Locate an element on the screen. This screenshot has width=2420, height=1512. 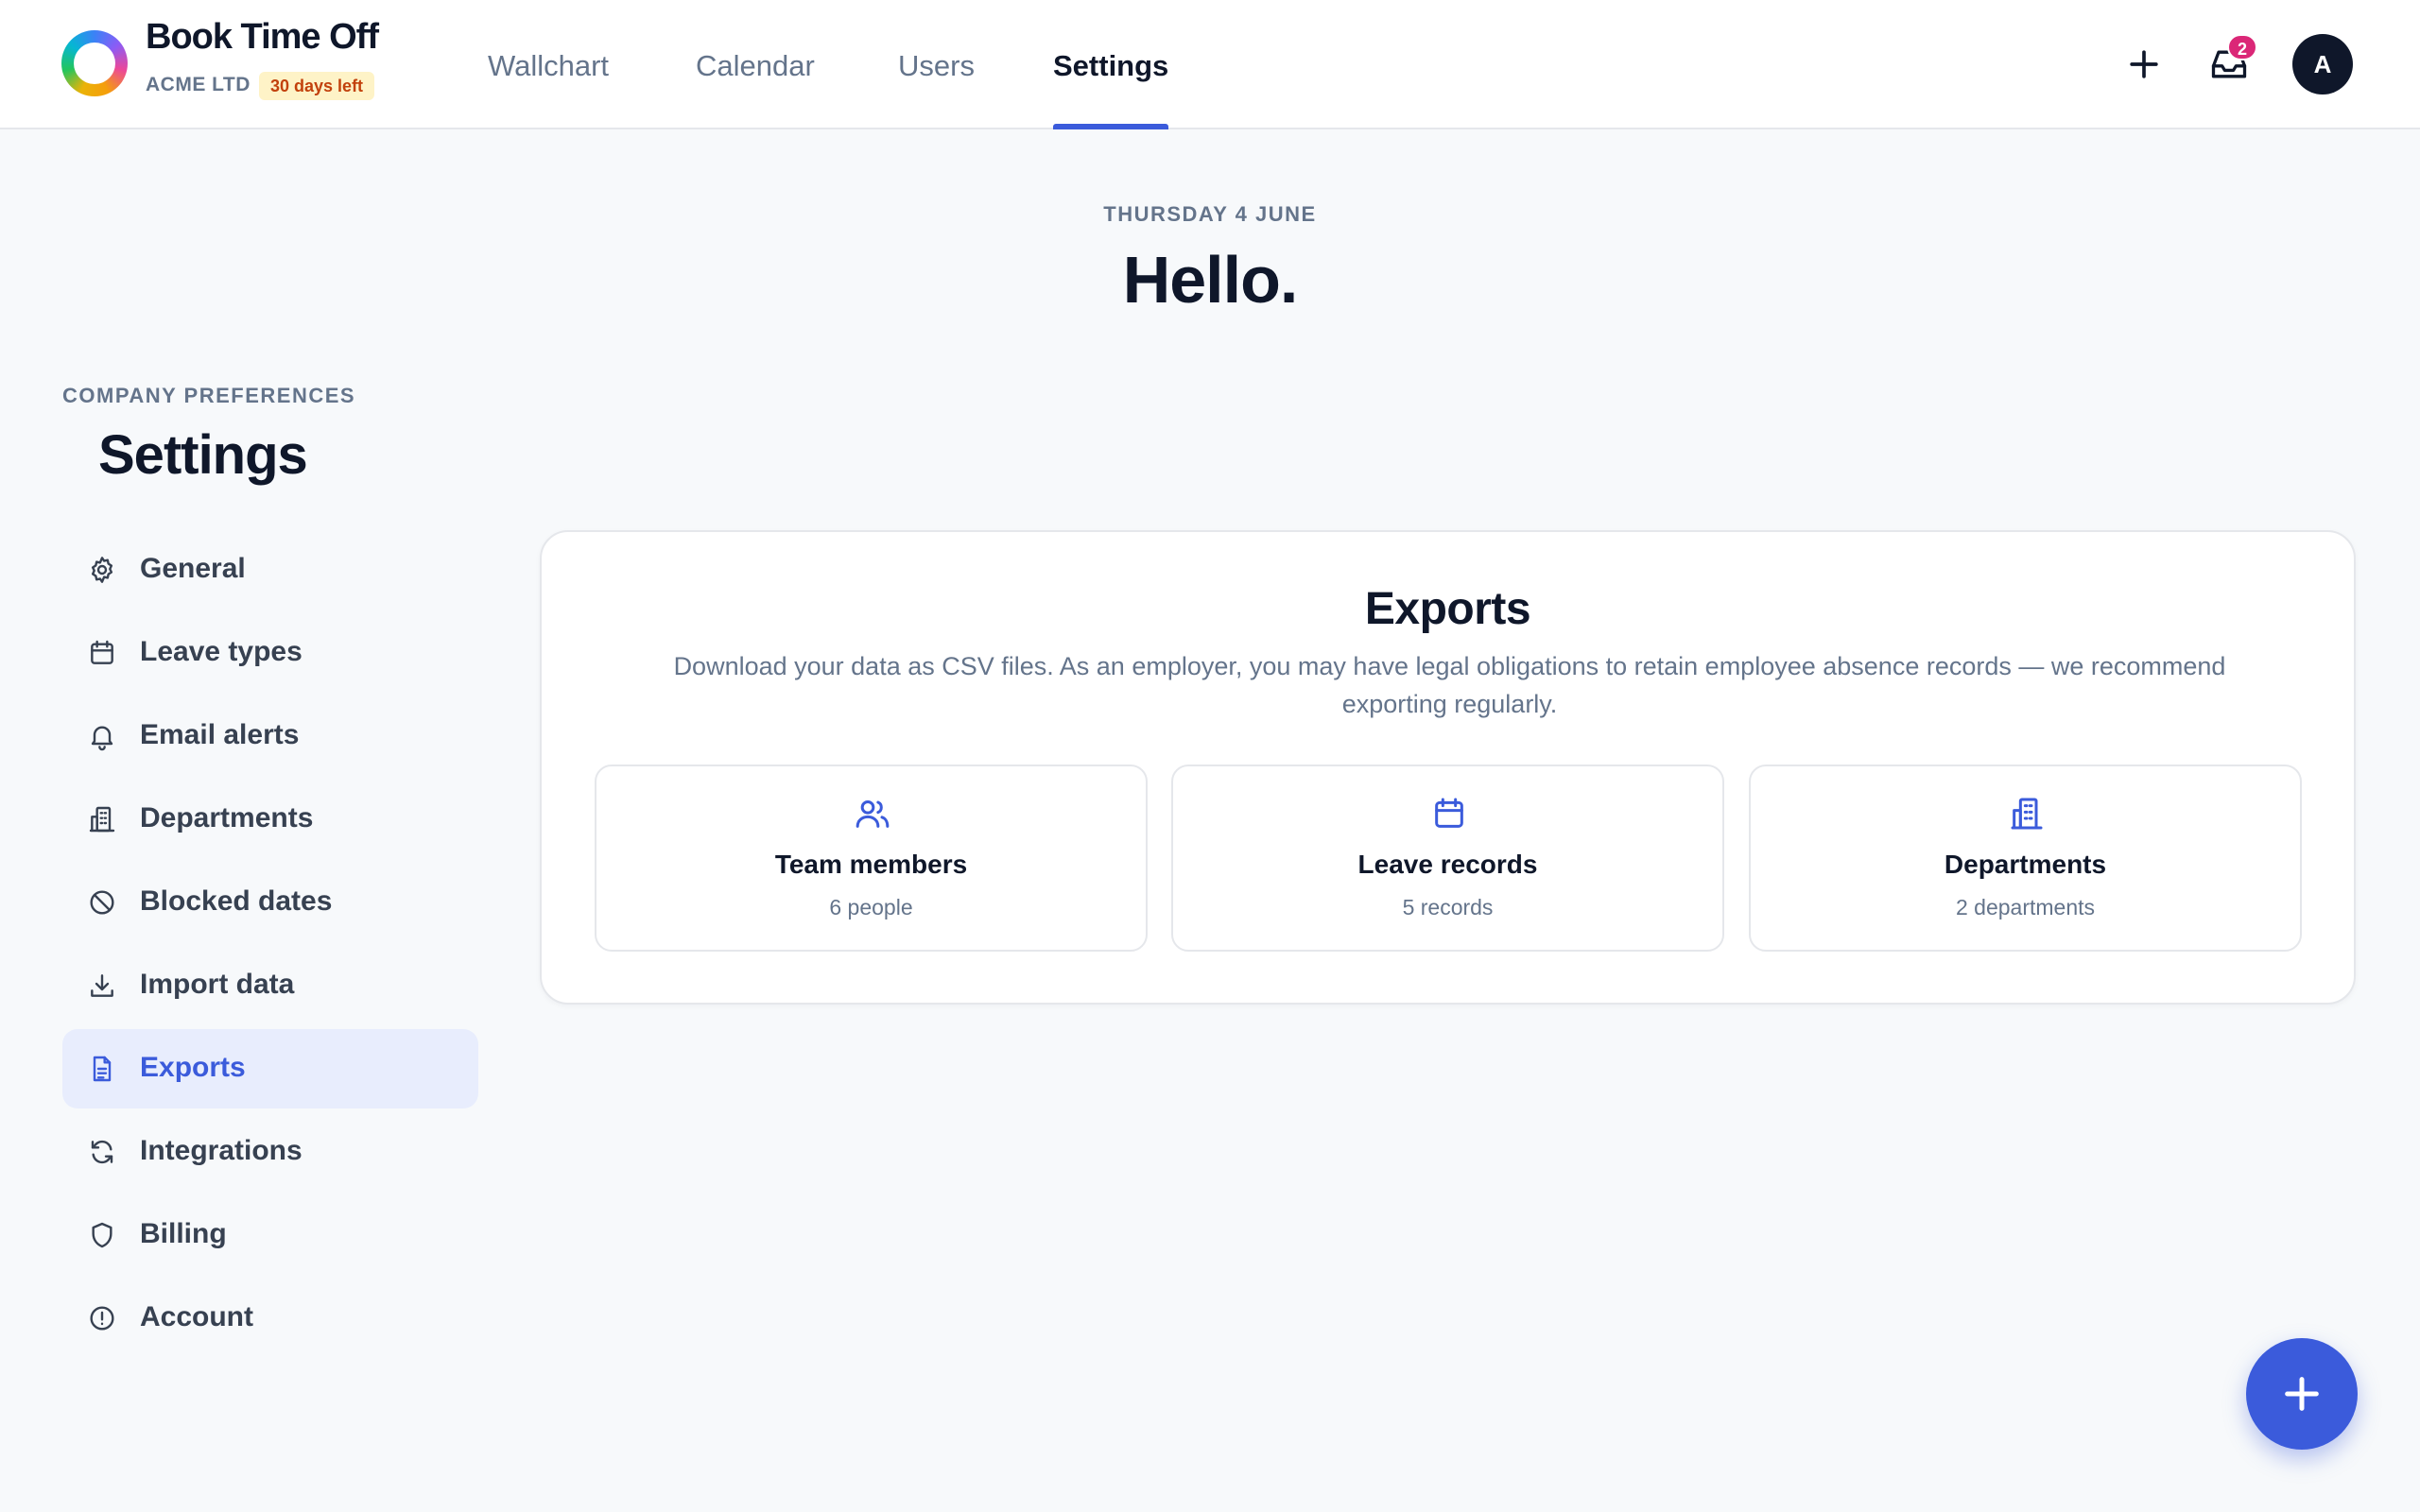
current-date: THURSDAY 4 JUNE is located at coordinates (1210, 214).